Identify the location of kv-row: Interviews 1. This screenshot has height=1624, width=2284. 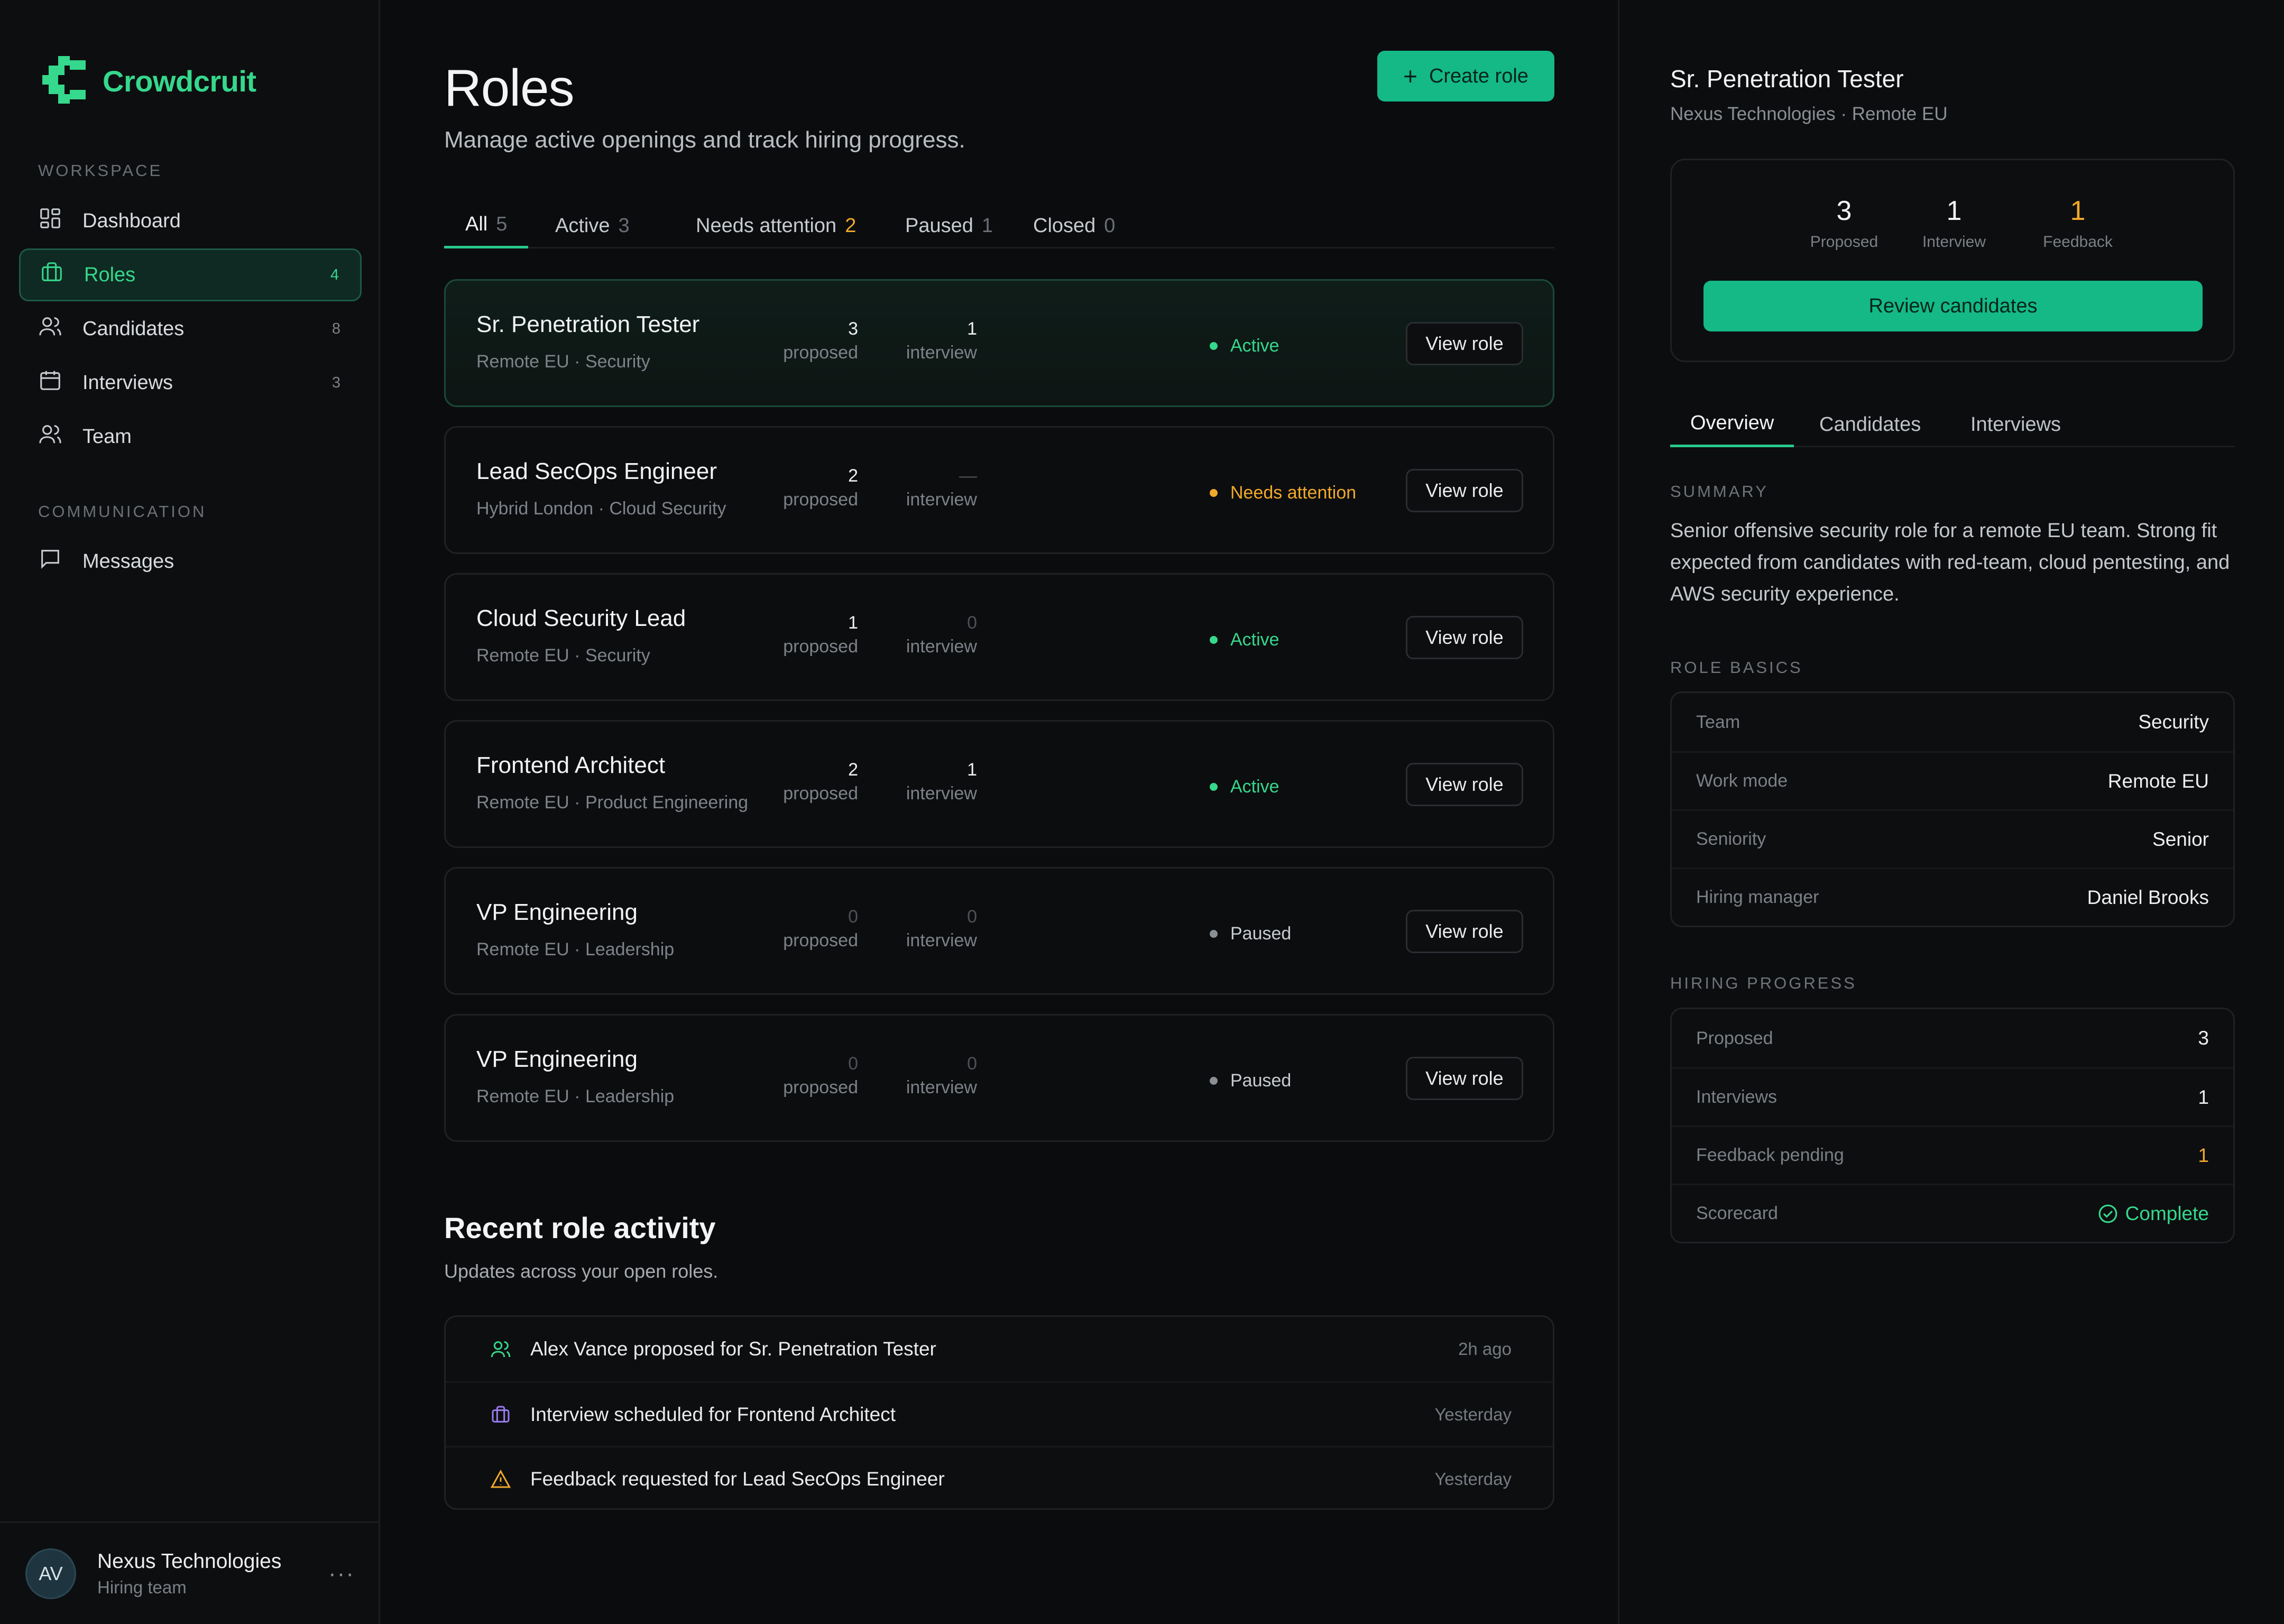
(1952, 1096).